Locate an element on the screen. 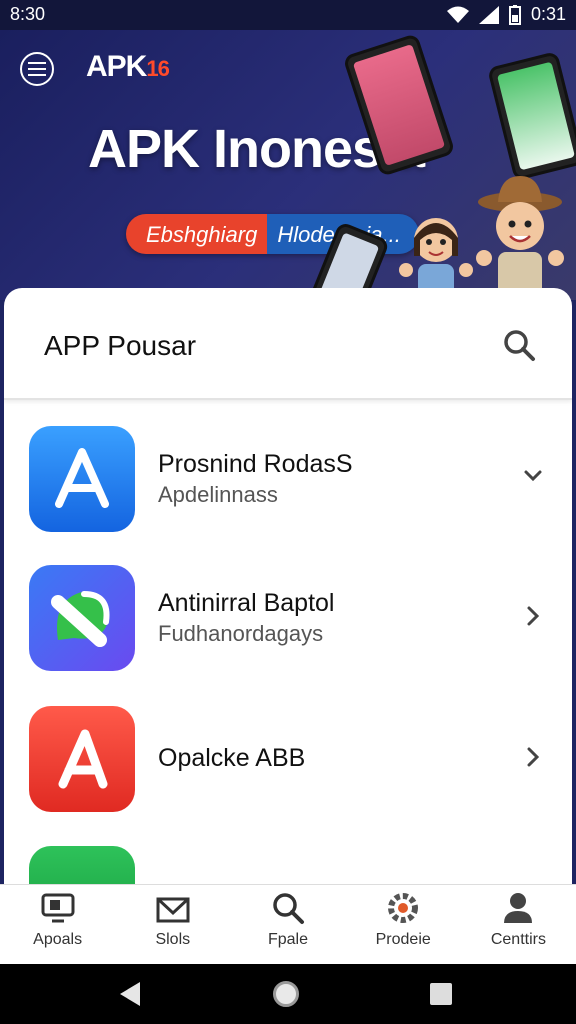 This screenshot has height=1024, width=576. nav-label: Apoals is located at coordinates (58, 939).